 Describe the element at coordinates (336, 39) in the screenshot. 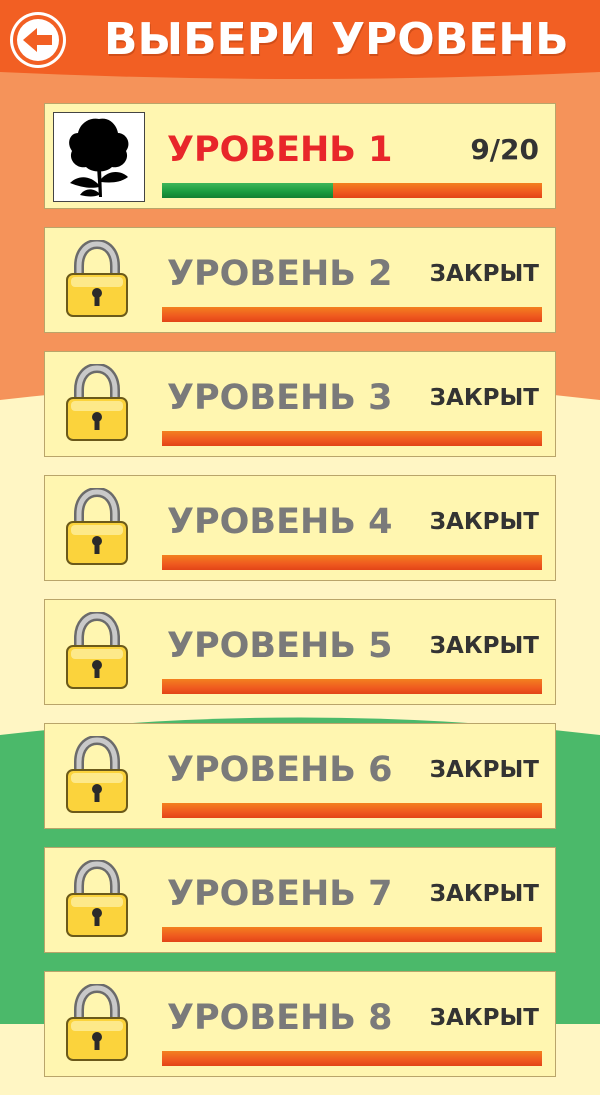

I see `page-title: ВЫБЕРИ УРОВЕНЬ` at that location.